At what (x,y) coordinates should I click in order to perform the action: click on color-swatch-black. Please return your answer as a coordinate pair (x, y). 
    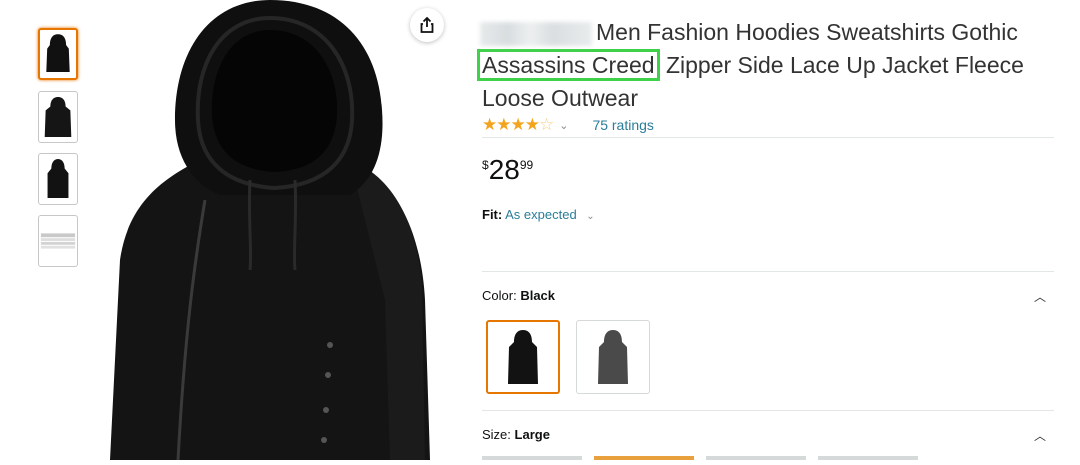
    Looking at the image, I should click on (523, 357).